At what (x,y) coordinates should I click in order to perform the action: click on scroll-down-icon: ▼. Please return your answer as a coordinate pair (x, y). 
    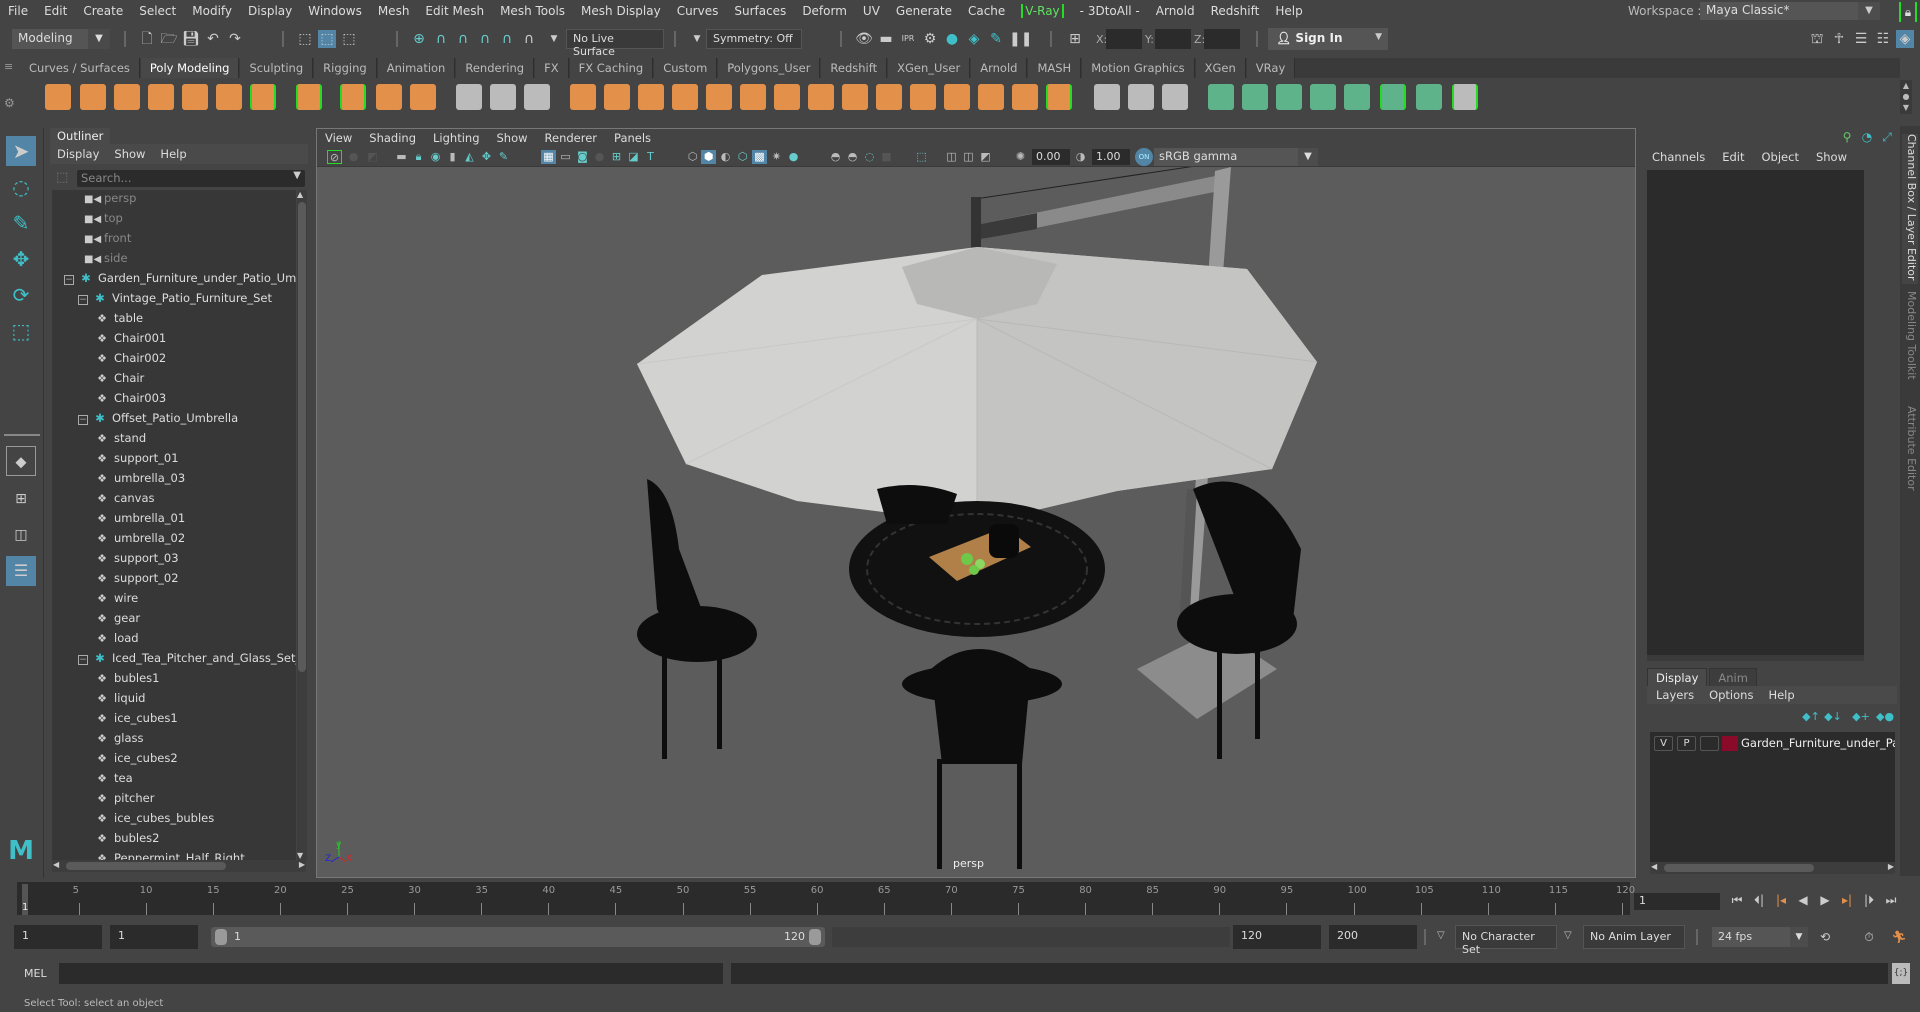
    Looking at the image, I should click on (300, 855).